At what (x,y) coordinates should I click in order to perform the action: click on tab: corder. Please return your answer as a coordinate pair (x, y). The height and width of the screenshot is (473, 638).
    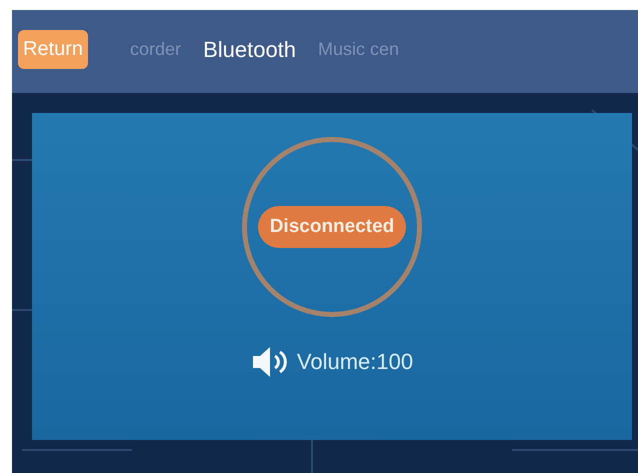
    Looking at the image, I should click on (156, 49).